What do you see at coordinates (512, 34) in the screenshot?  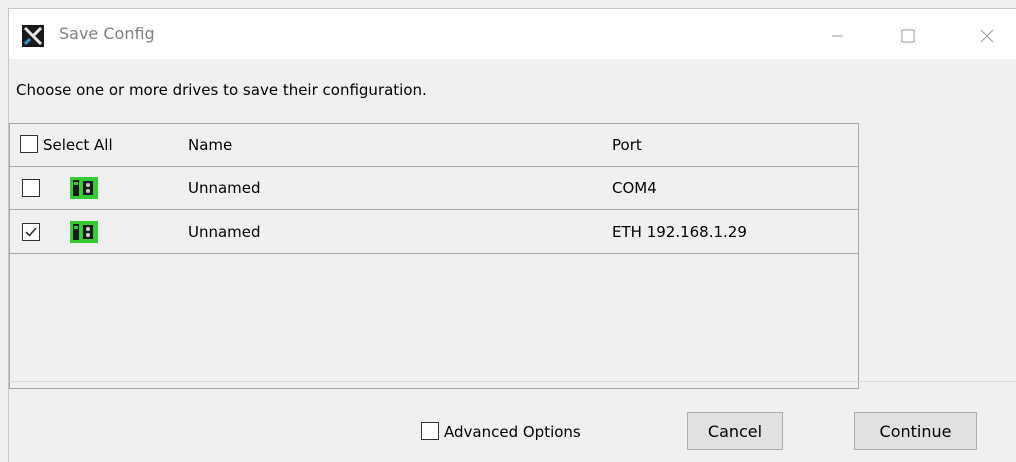 I see `title-bar: Save Config` at bounding box center [512, 34].